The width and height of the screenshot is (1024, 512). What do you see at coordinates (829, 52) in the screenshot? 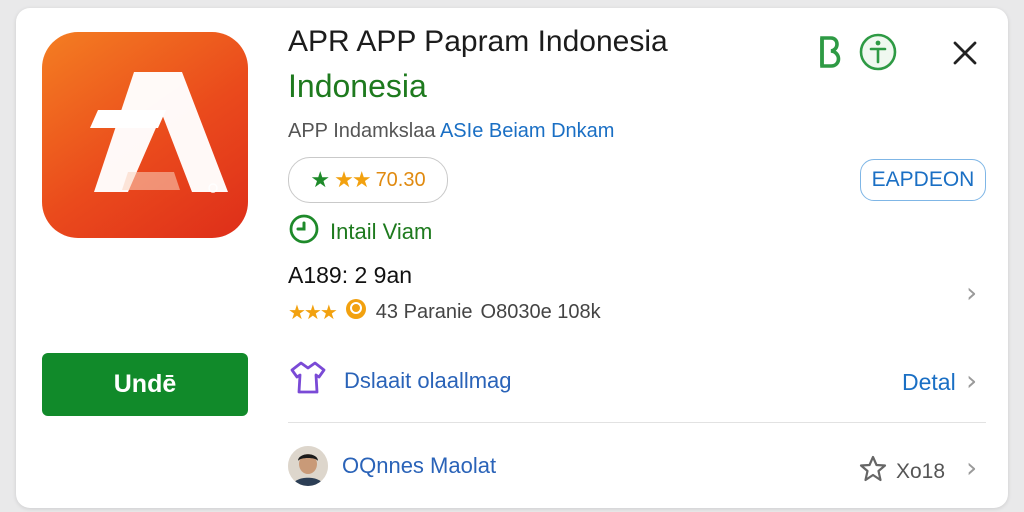
I see `b-badge-icon` at bounding box center [829, 52].